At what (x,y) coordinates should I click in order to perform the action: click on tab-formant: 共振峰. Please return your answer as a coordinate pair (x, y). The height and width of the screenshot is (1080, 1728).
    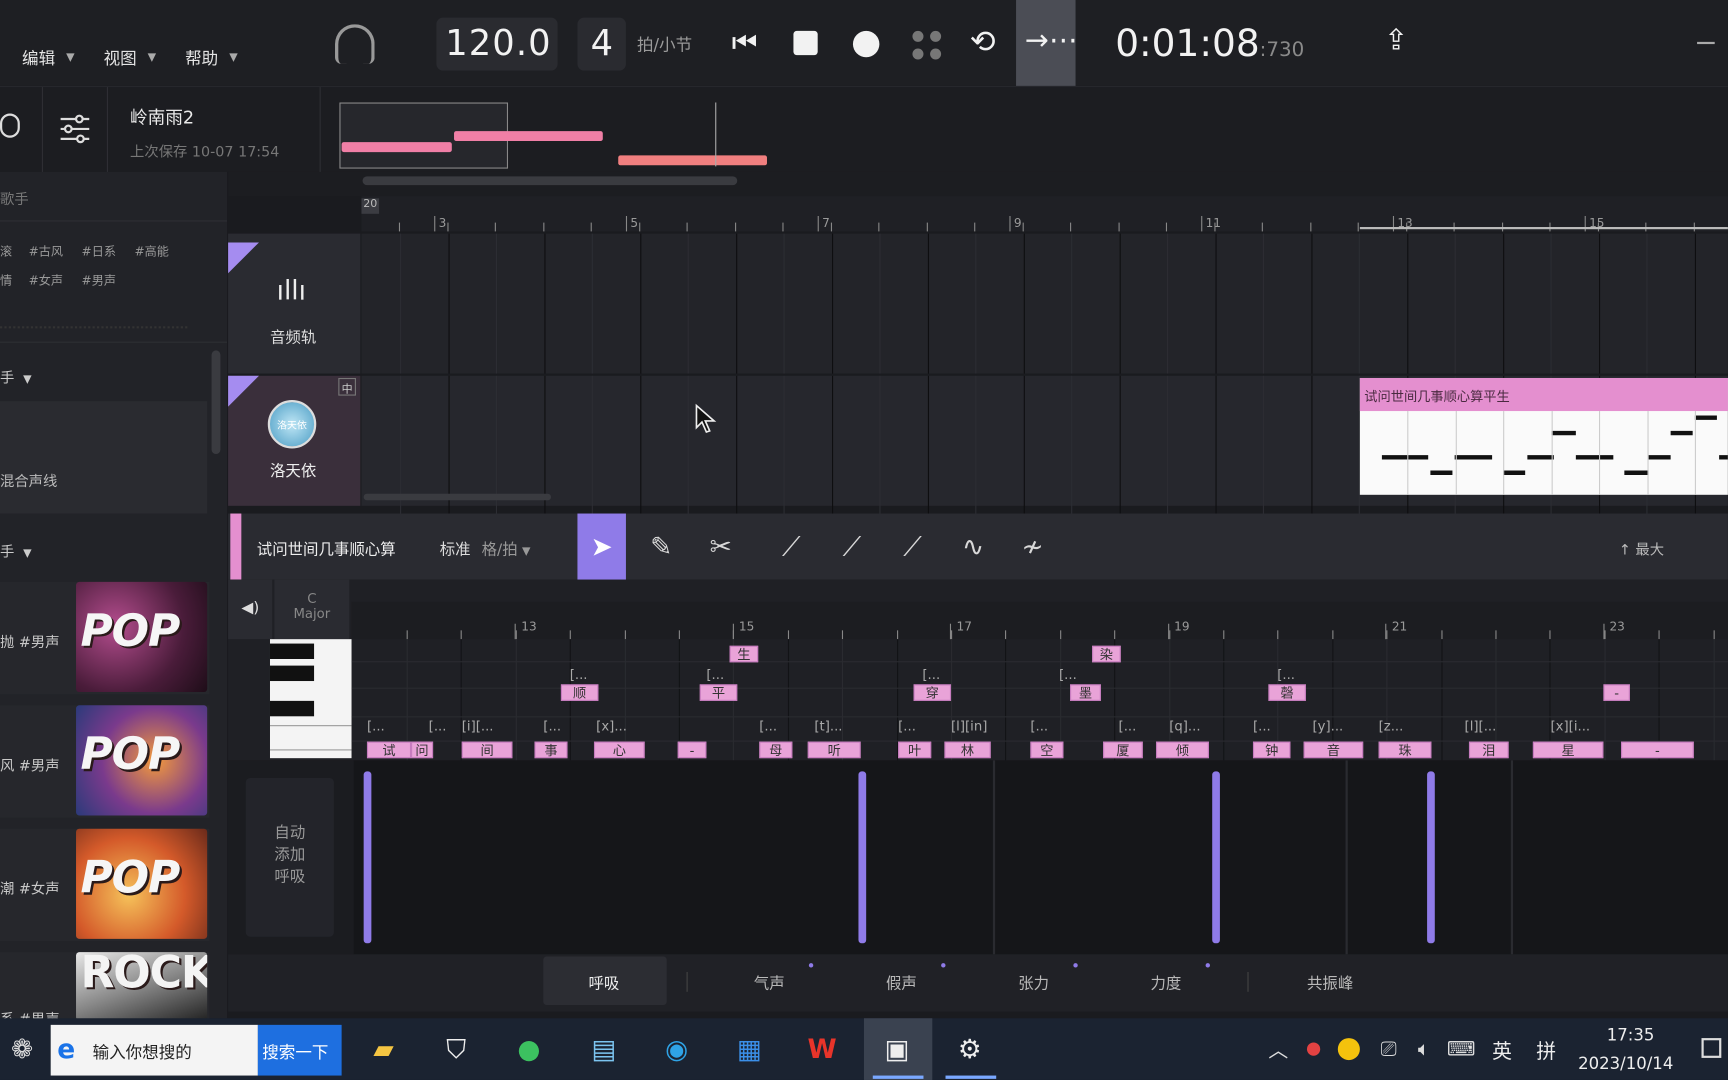
    Looking at the image, I should click on (1330, 983).